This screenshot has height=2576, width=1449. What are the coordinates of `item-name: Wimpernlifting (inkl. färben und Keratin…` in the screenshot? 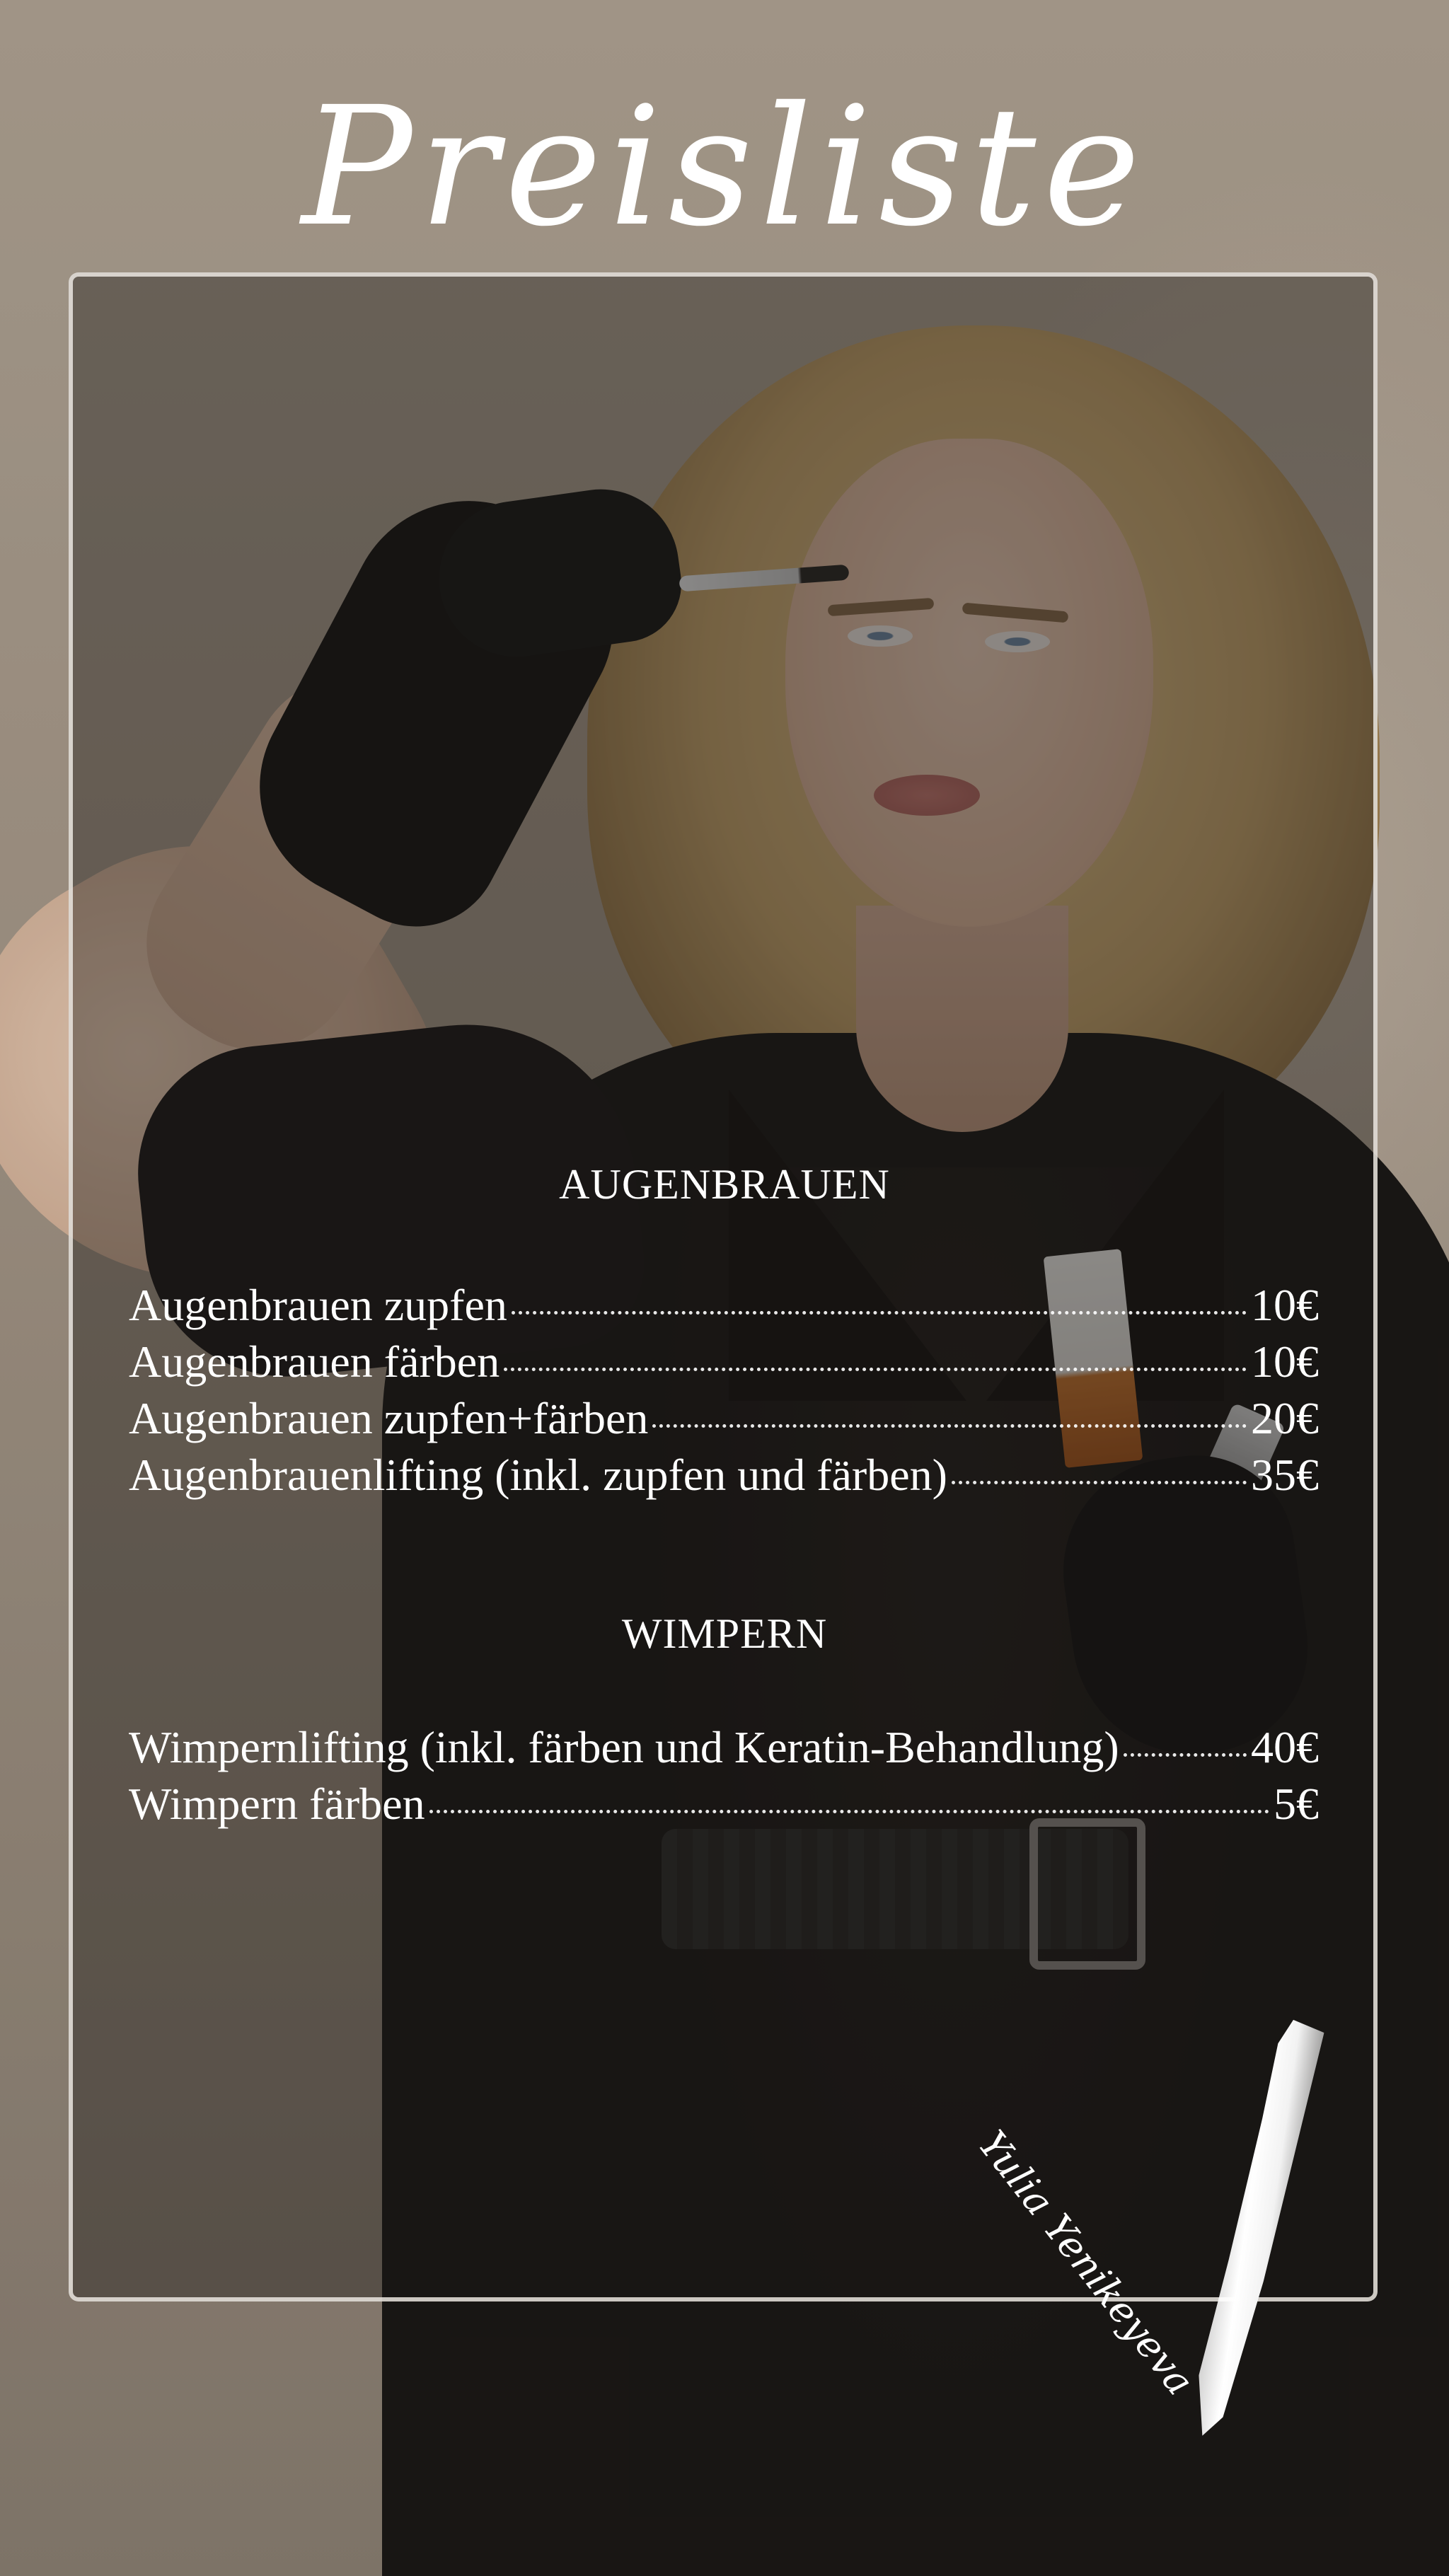 It's located at (624, 1746).